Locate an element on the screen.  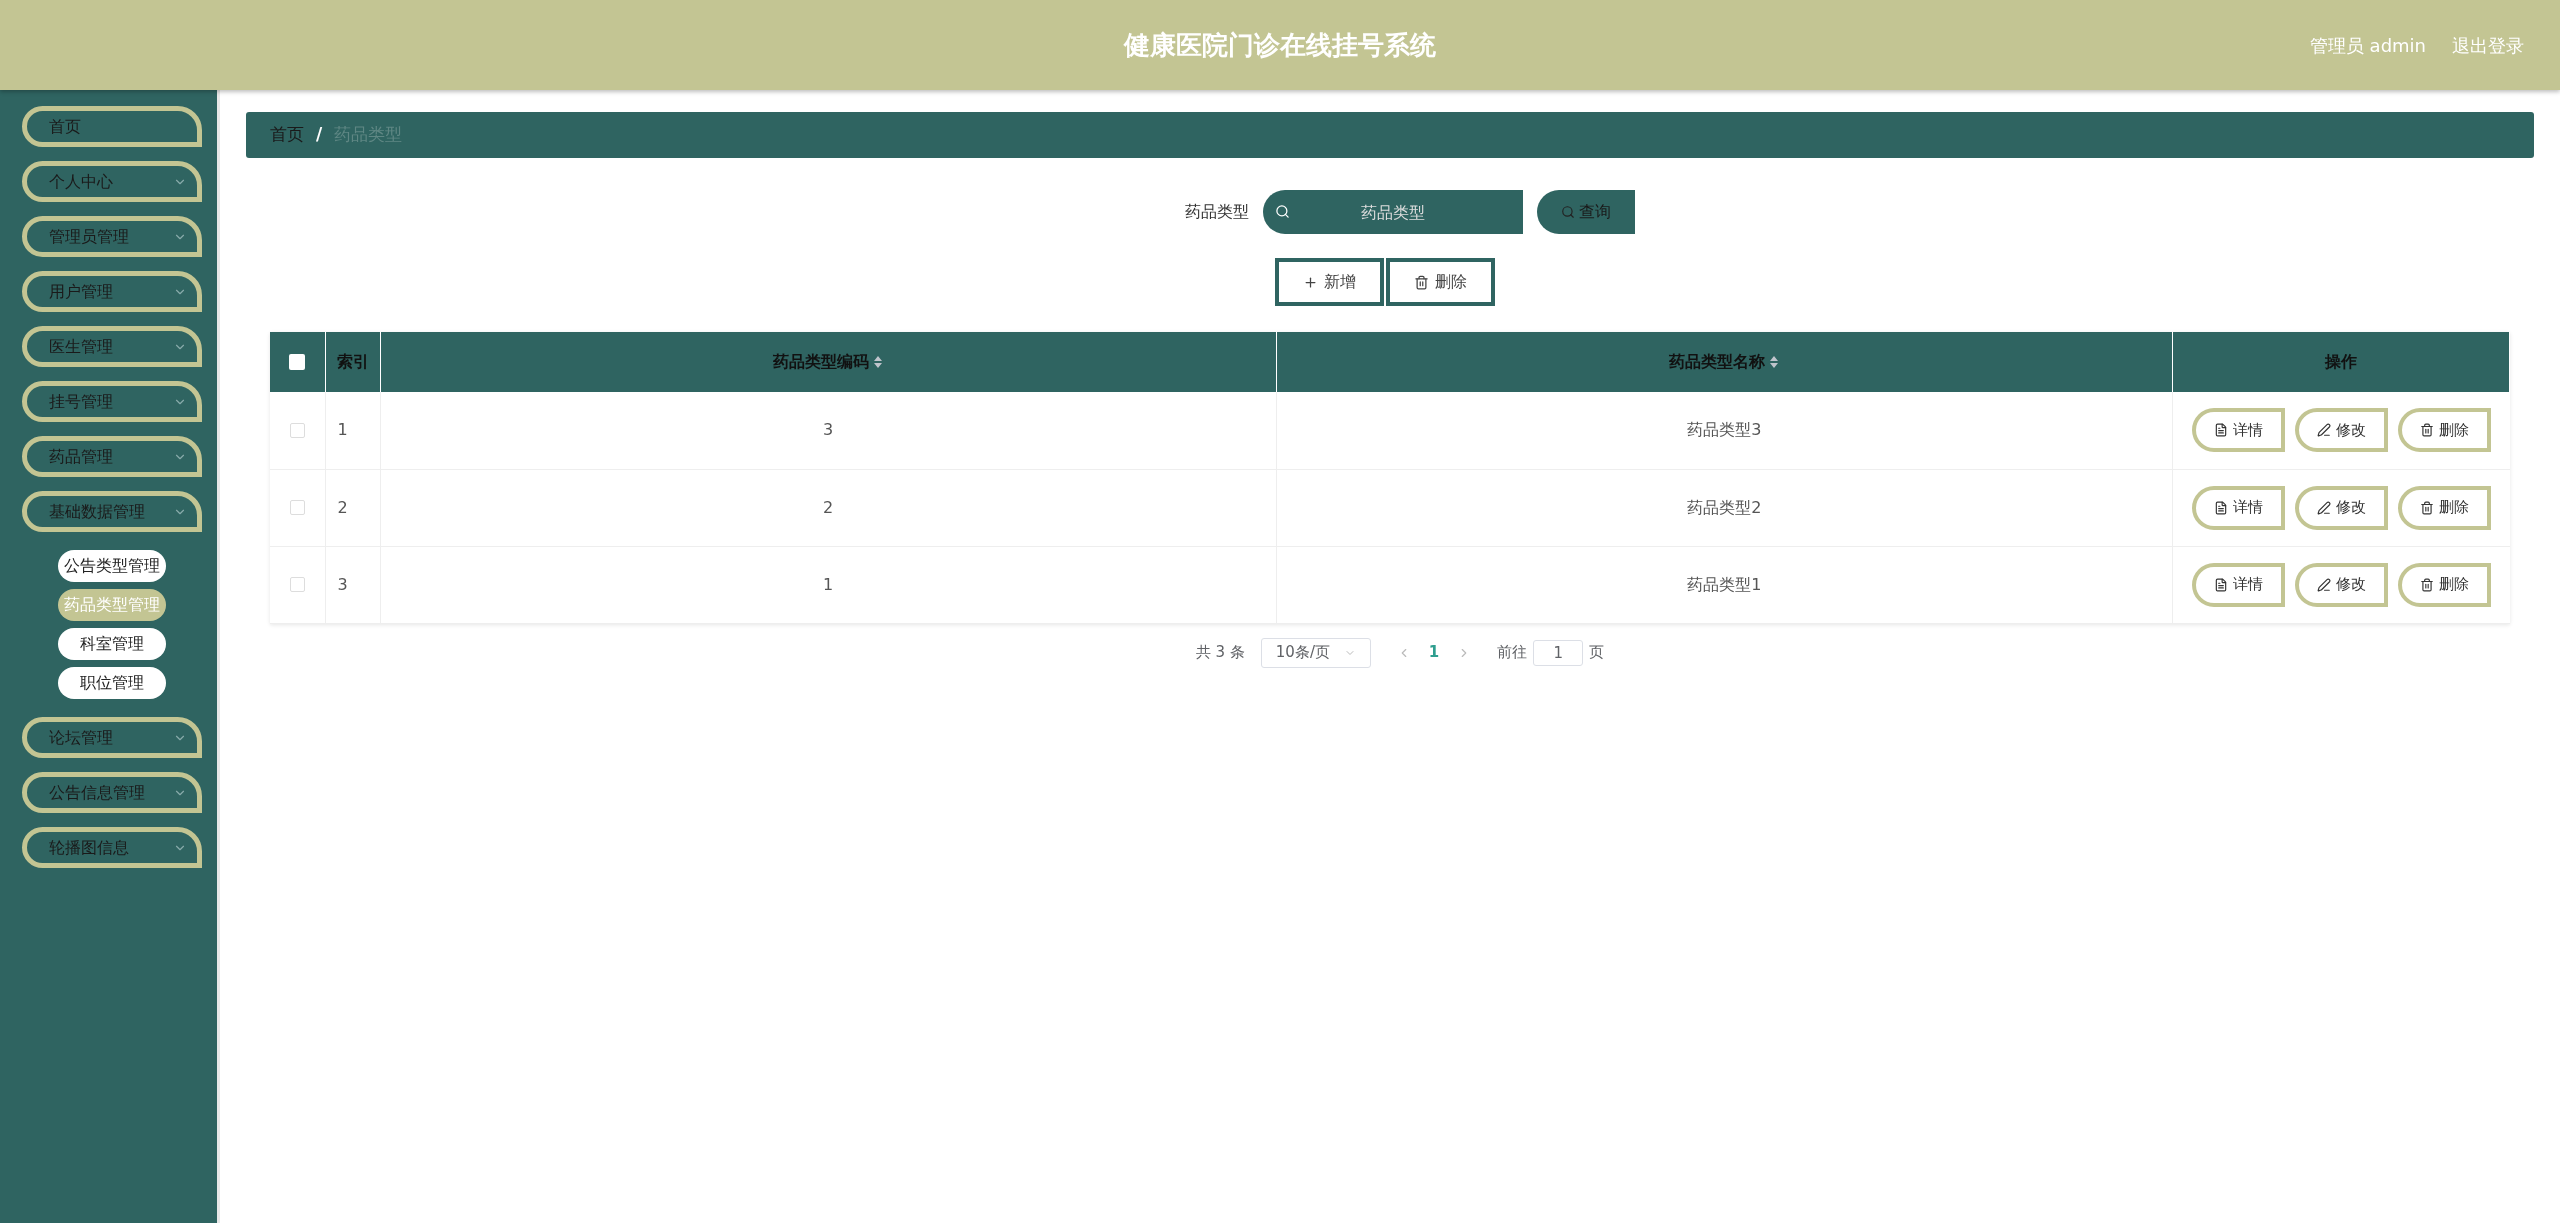
search-button: 查询 is located at coordinates (1586, 212).